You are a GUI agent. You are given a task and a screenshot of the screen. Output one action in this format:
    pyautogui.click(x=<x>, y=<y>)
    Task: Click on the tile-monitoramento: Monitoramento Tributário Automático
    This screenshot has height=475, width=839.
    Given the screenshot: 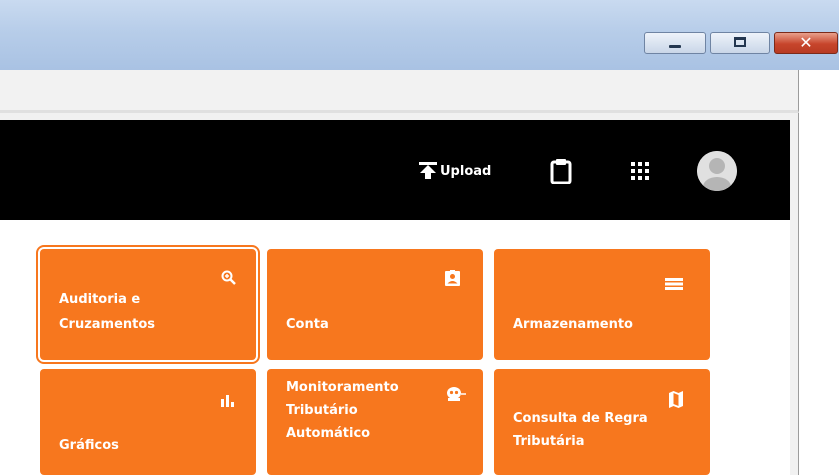 What is the action you would take?
    pyautogui.click(x=375, y=422)
    